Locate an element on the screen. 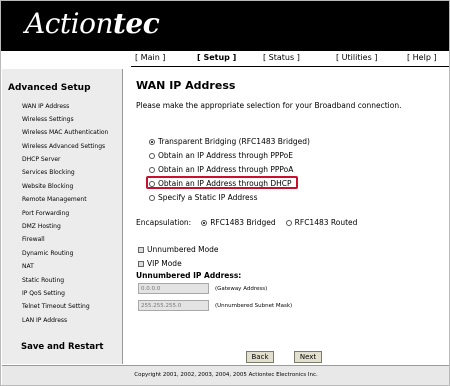  unnumbered-mode-row: Unnumbered Mode is located at coordinates (178, 249).